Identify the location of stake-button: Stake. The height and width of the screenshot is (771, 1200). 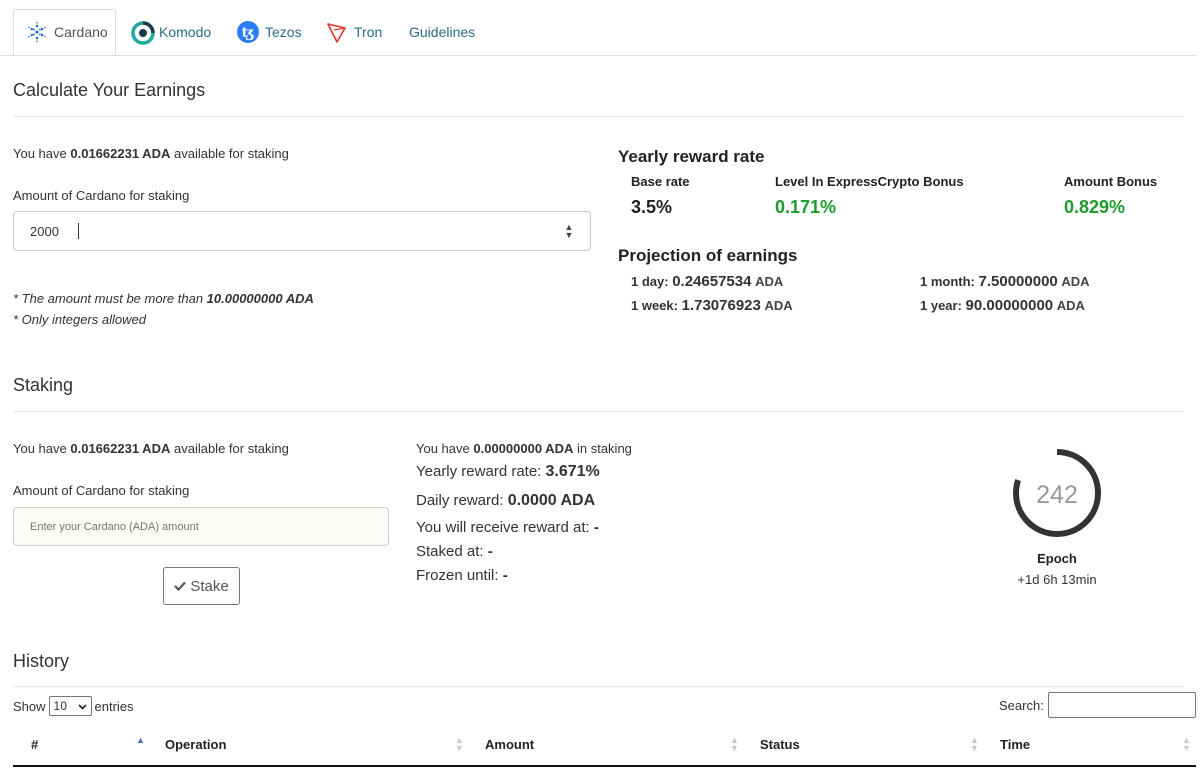
(201, 586).